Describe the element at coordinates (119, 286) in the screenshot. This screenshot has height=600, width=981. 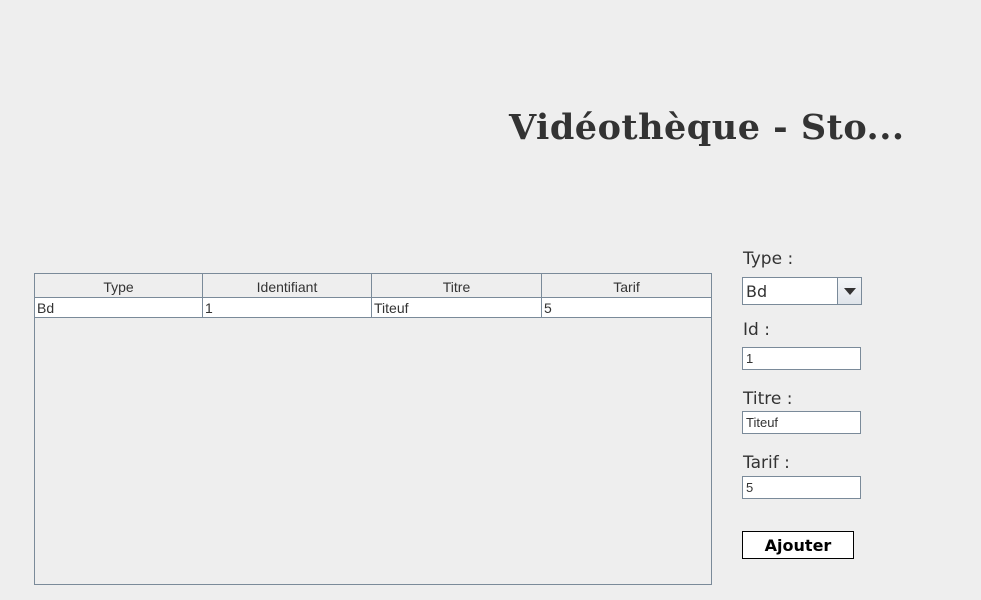
I see `column-header-type: Type` at that location.